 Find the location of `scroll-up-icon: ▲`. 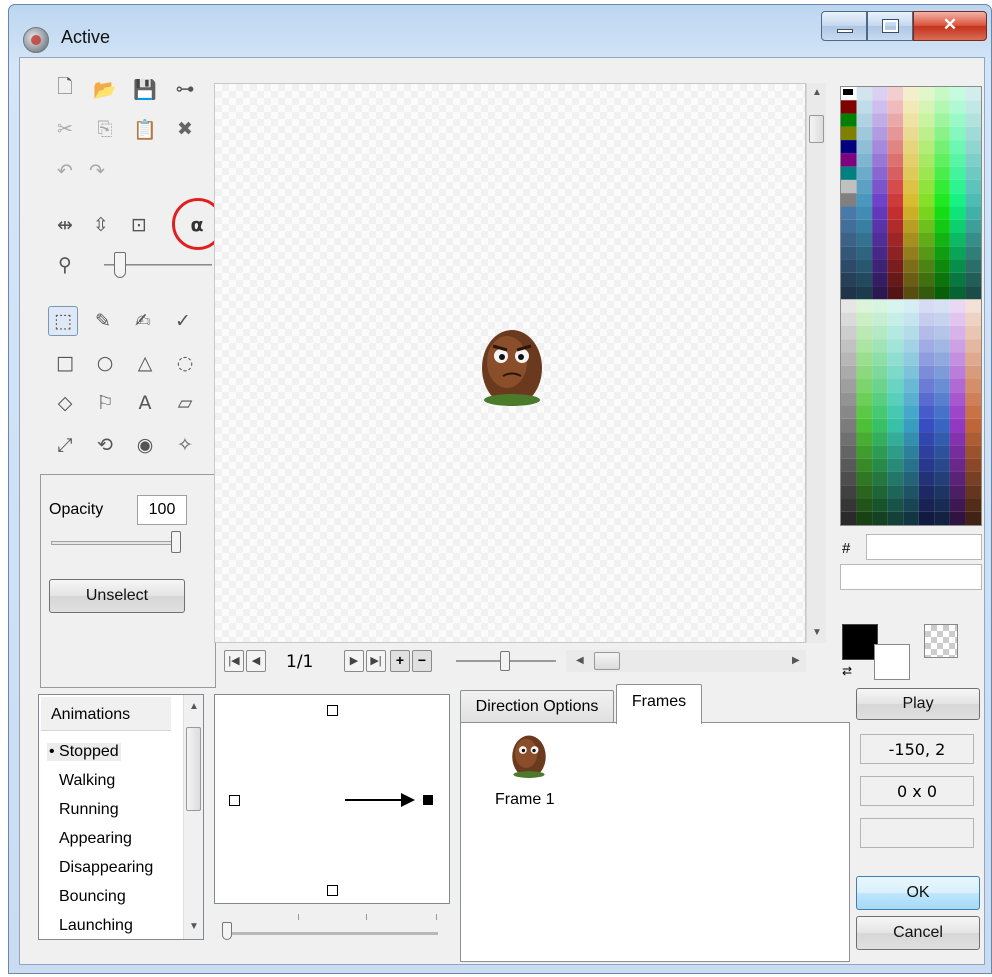

scroll-up-icon: ▲ is located at coordinates (817, 92).